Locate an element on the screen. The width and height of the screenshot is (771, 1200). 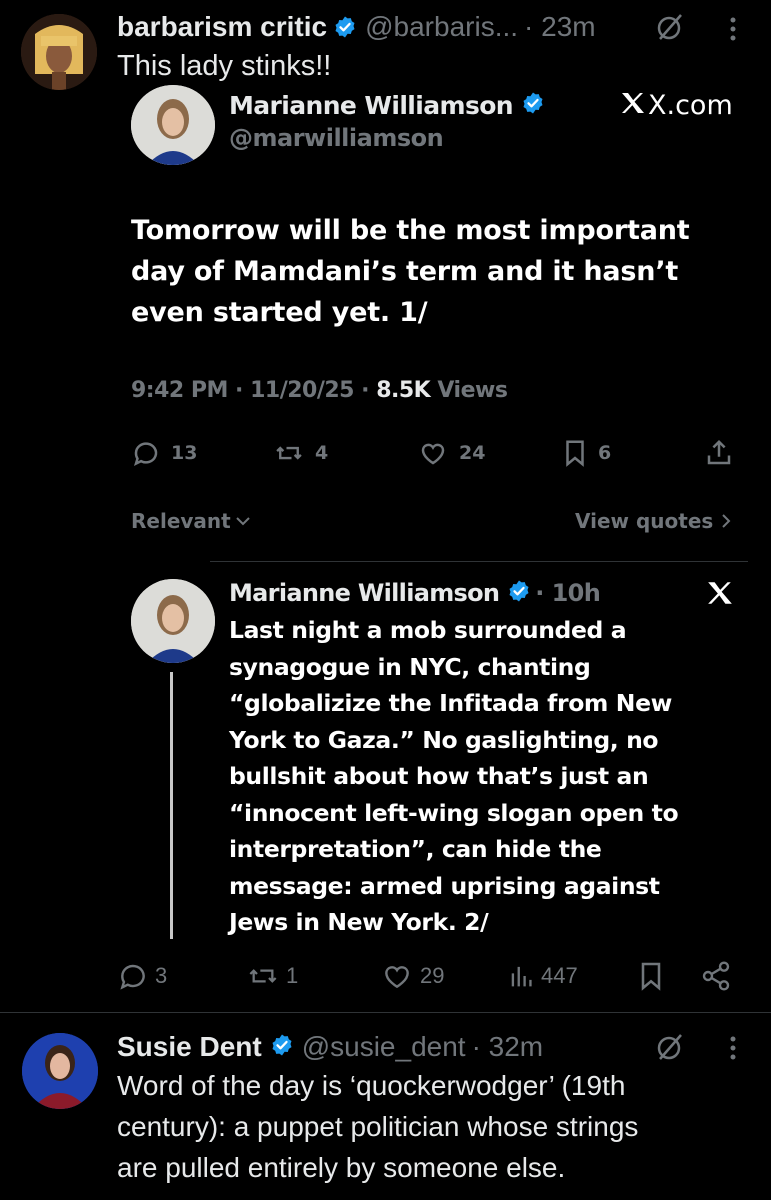
reply-author-name: Marianne Williamson is located at coordinates (364, 593).